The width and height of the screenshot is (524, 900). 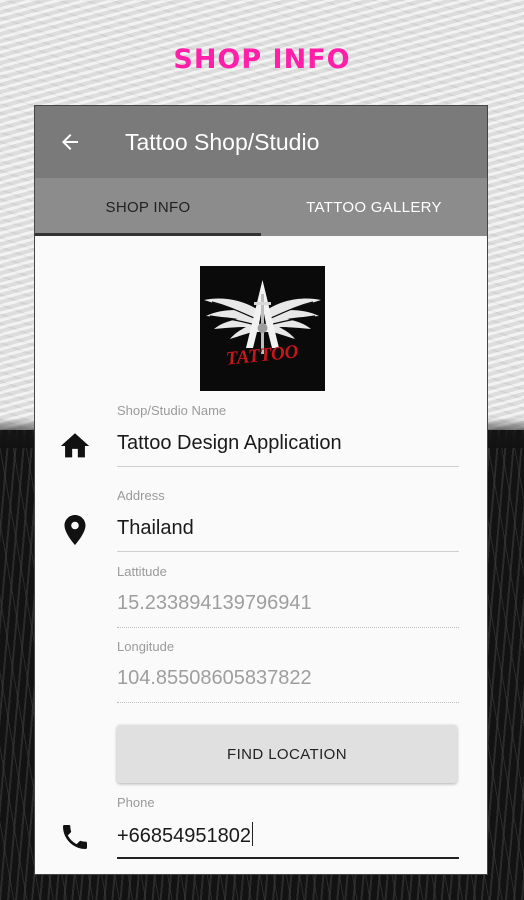 I want to click on phone-underline, so click(x=288, y=858).